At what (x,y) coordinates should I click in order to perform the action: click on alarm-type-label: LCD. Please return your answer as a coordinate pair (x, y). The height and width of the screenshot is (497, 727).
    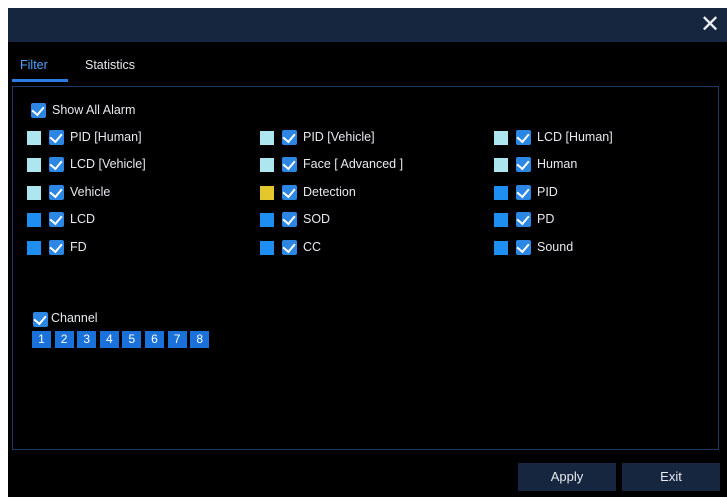
    Looking at the image, I should click on (83, 219).